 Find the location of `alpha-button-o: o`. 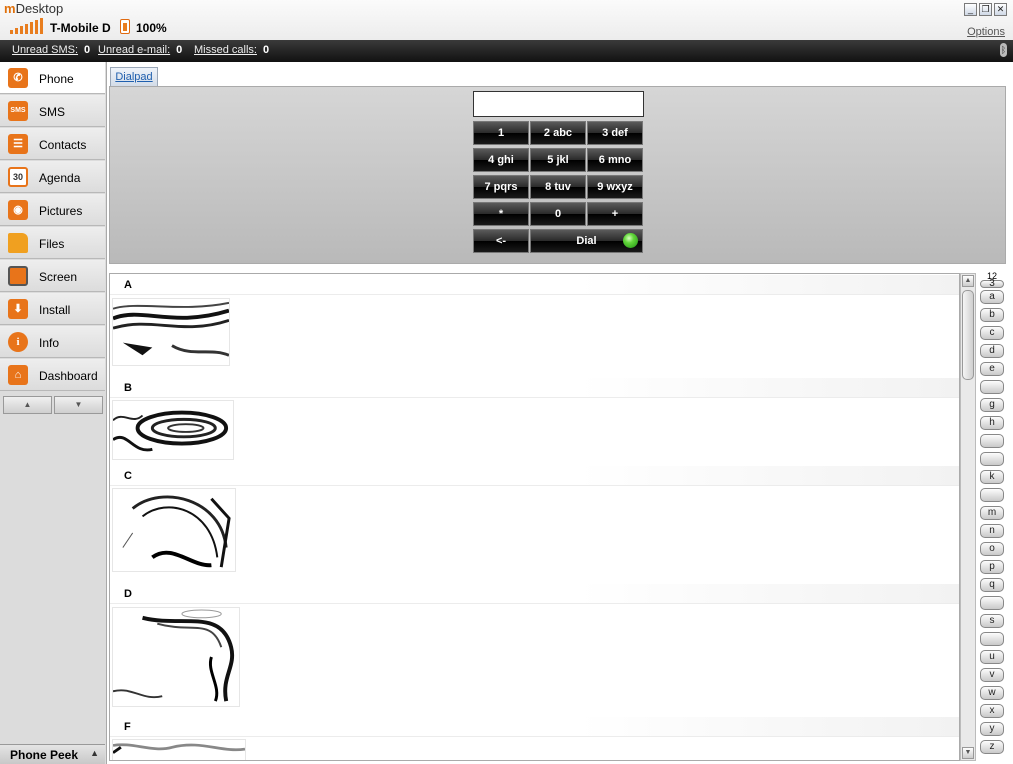

alpha-button-o: o is located at coordinates (992, 549).